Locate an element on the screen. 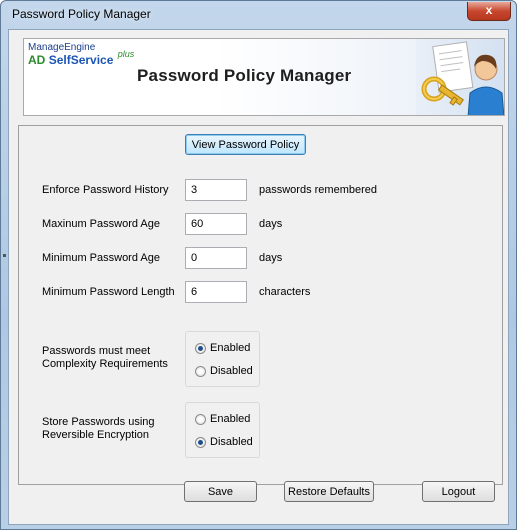 The width and height of the screenshot is (520, 532). brand-selfservice: SelfService is located at coordinates (81, 60).